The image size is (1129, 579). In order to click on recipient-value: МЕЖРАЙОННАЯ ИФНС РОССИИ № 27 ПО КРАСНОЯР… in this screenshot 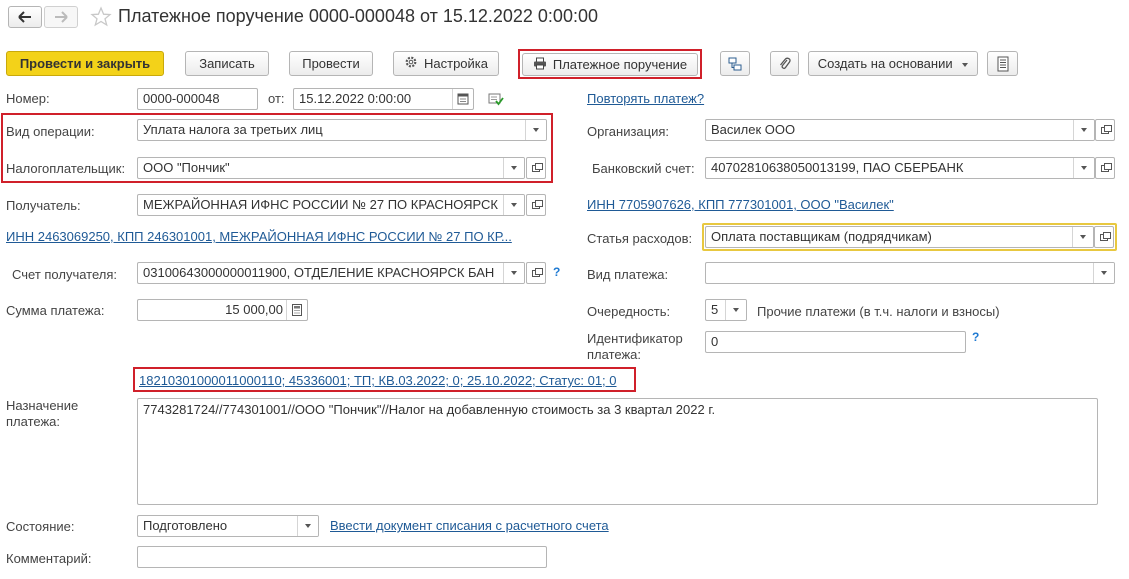, I will do `click(320, 204)`.